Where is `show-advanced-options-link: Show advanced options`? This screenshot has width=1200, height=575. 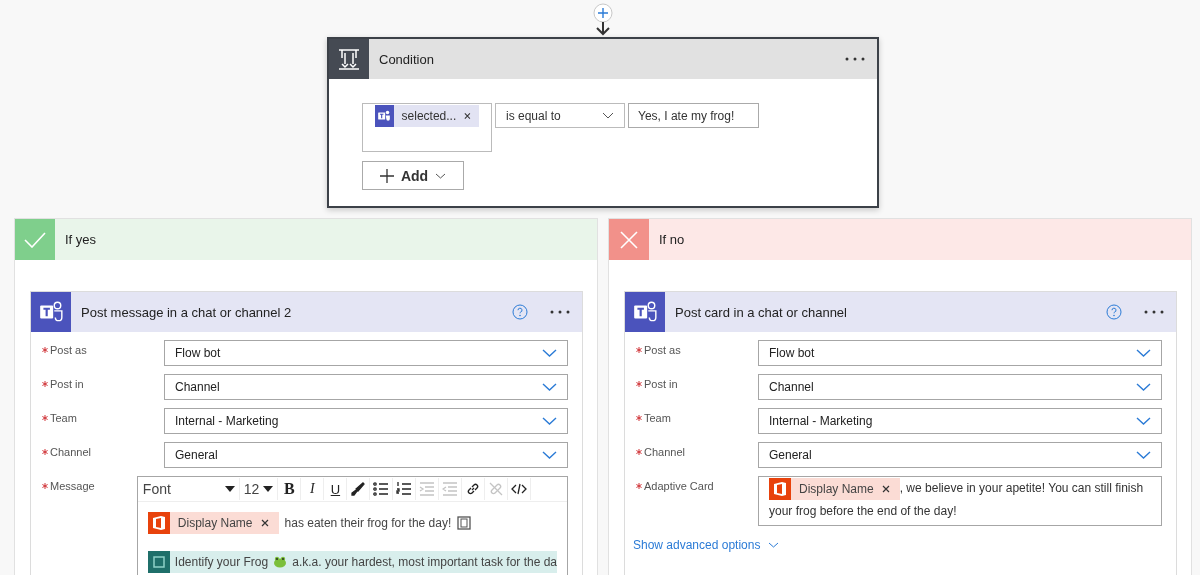 show-advanced-options-link: Show advanced options is located at coordinates (706, 544).